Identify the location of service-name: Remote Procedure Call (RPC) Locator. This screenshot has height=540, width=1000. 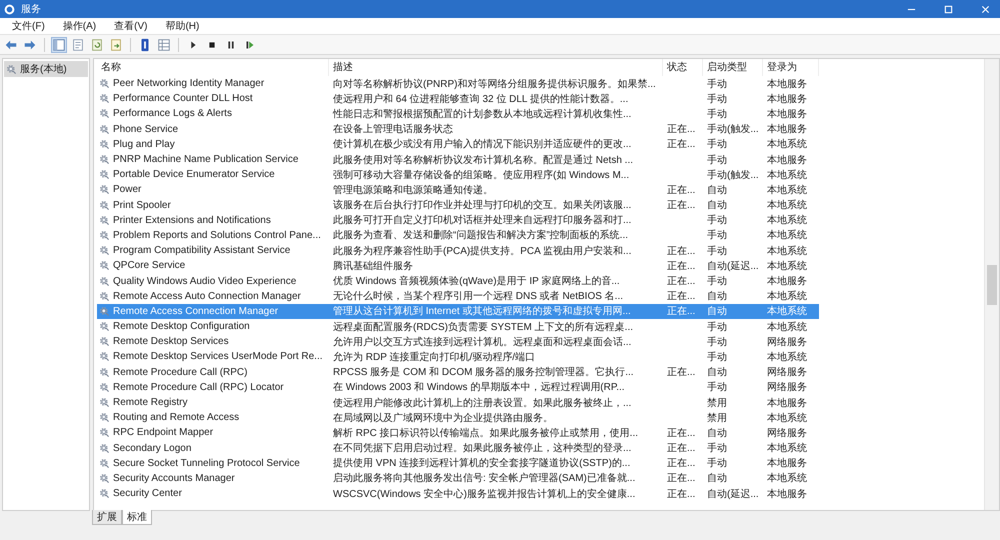
(198, 387).